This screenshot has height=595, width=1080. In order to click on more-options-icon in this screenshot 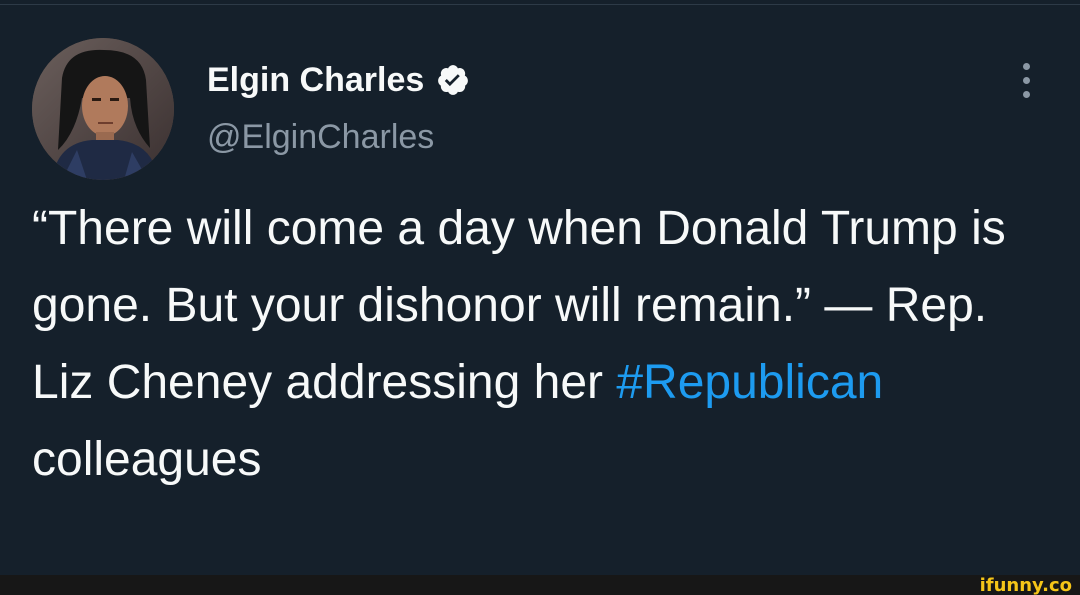, I will do `click(1026, 80)`.